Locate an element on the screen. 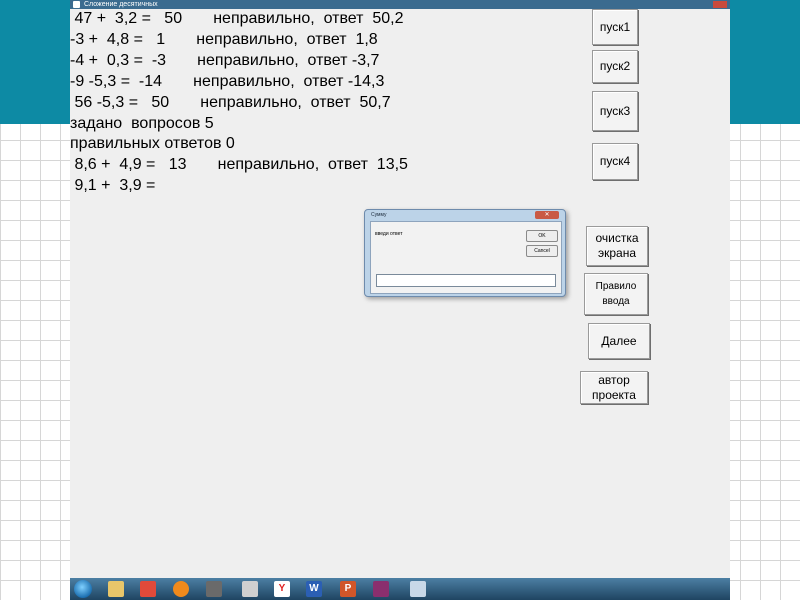 The height and width of the screenshot is (600, 800). dialog-answer-input is located at coordinates (466, 280).